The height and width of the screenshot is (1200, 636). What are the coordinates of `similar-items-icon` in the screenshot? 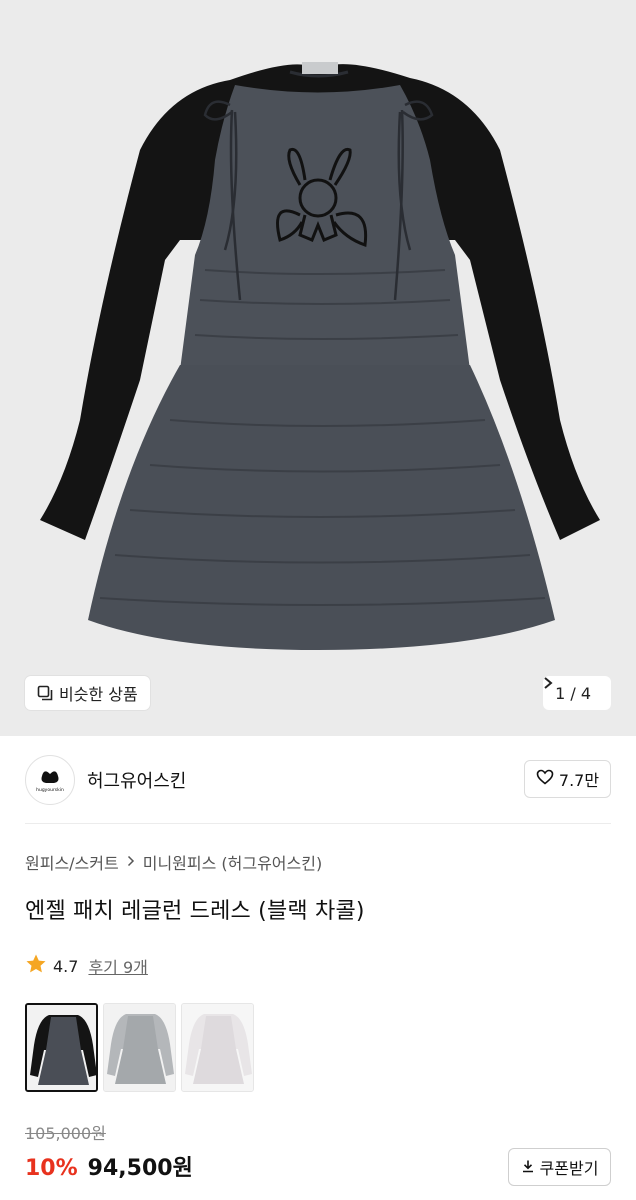 It's located at (45, 693).